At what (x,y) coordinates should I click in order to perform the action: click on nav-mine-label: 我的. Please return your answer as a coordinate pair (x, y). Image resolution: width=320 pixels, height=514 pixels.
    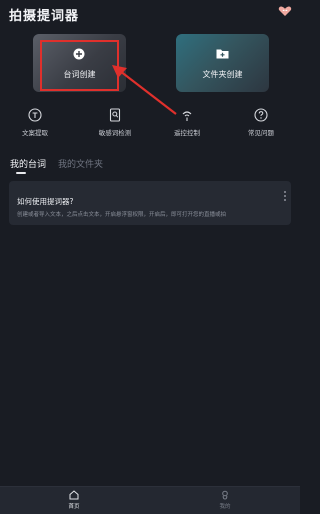
    Looking at the image, I should click on (225, 507).